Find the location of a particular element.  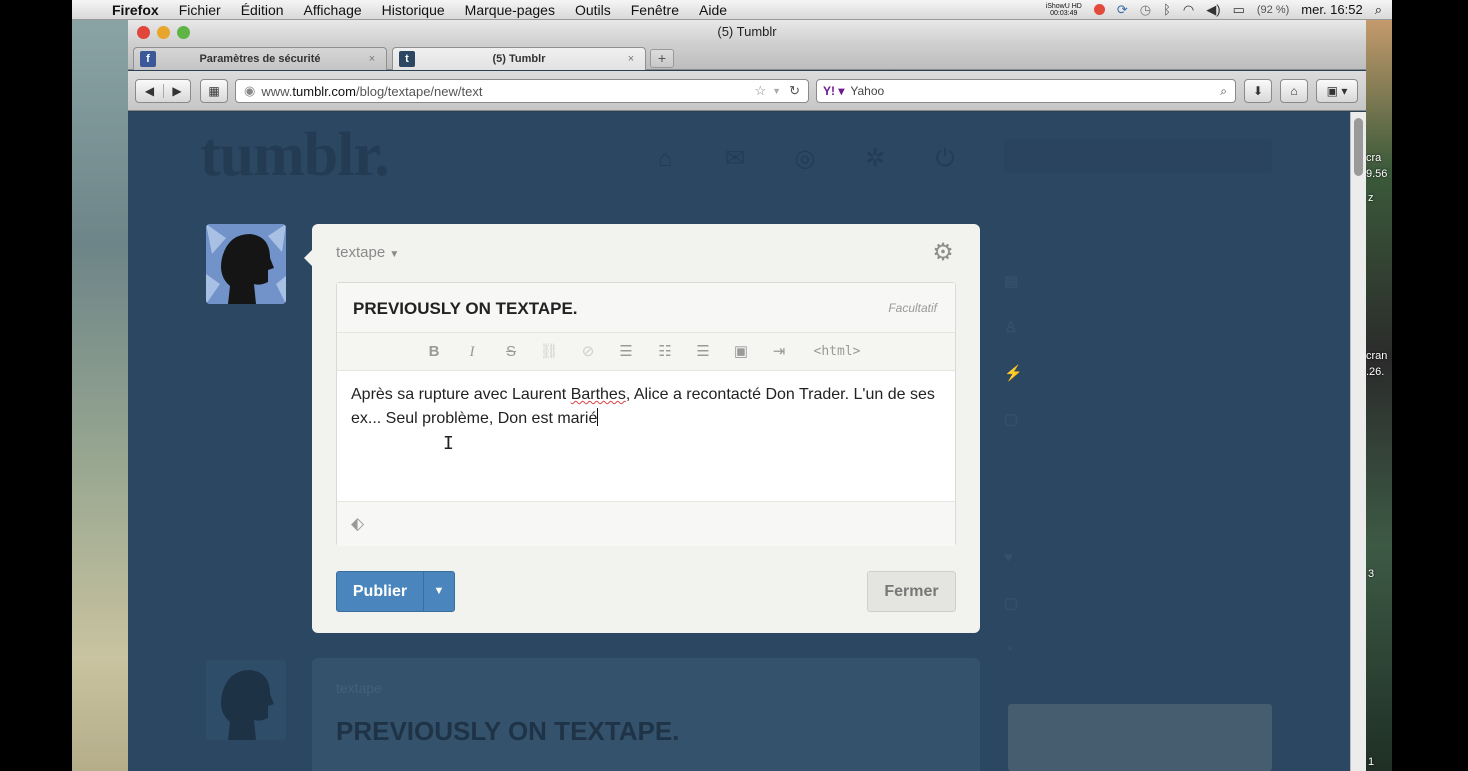

insert-image-icon: ▣ is located at coordinates (741, 352).